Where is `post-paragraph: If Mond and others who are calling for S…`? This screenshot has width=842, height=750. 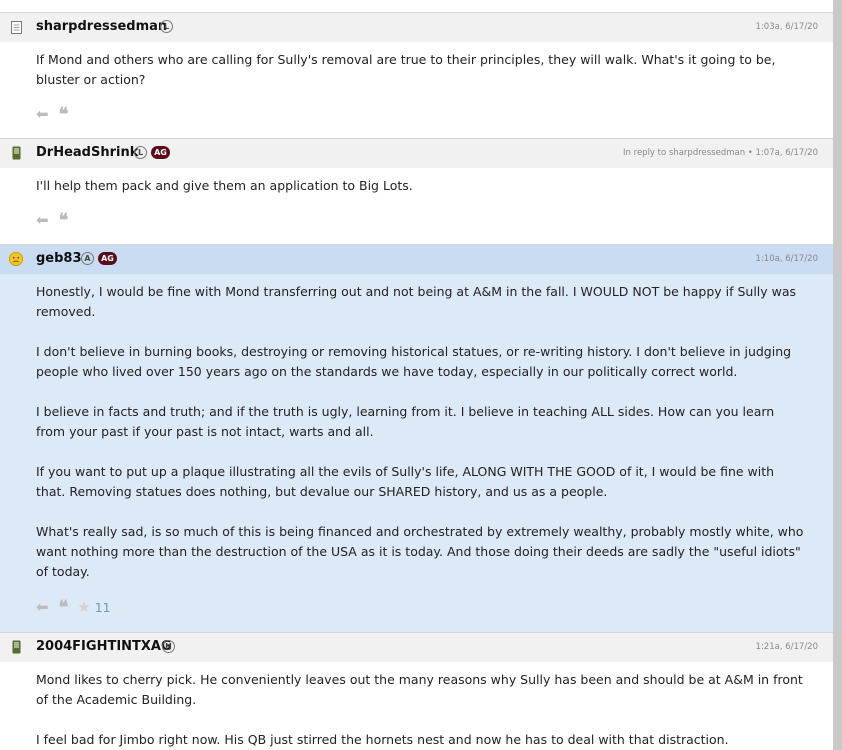
post-paragraph: If Mond and others who are calling for S… is located at coordinates (406, 69).